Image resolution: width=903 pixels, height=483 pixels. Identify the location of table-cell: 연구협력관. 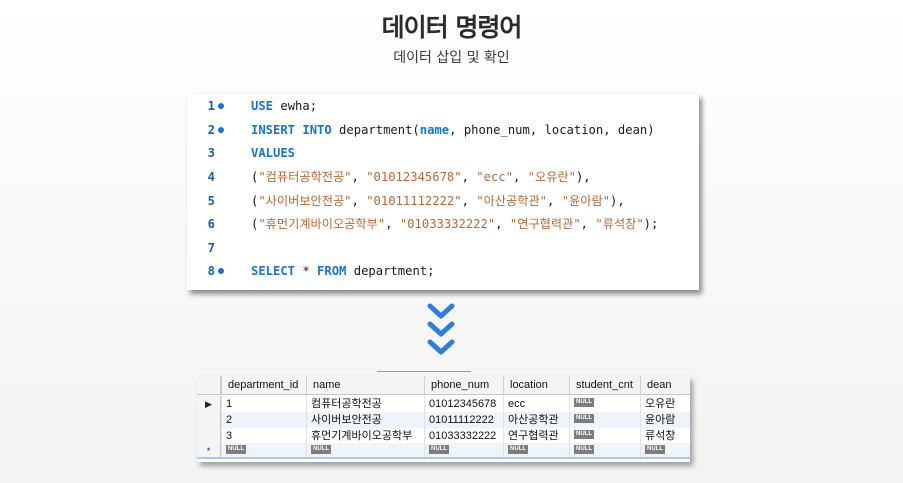
(536, 436).